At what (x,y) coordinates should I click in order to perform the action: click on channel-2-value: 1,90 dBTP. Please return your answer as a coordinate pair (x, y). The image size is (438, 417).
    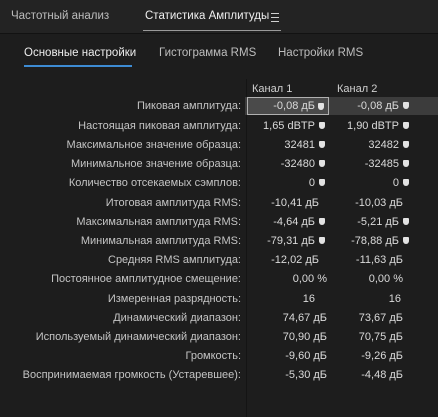
    Looking at the image, I should click on (373, 126).